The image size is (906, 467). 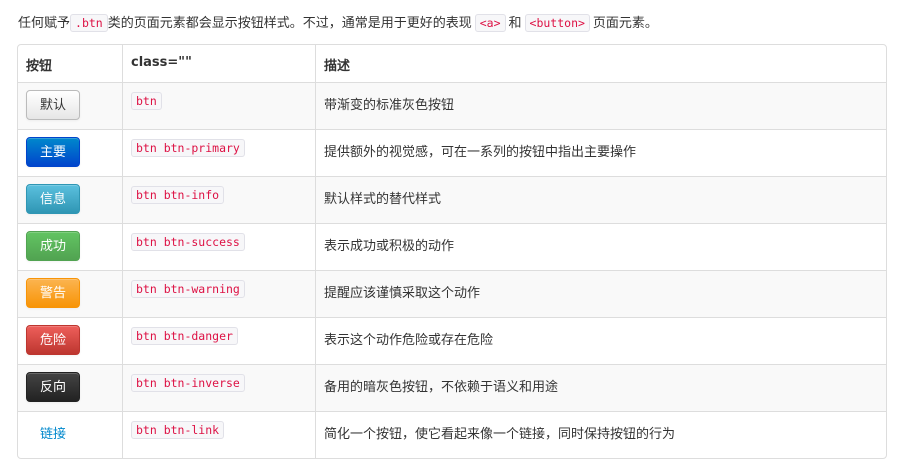 What do you see at coordinates (53, 387) in the screenshot?
I see `inverse-button: 反向` at bounding box center [53, 387].